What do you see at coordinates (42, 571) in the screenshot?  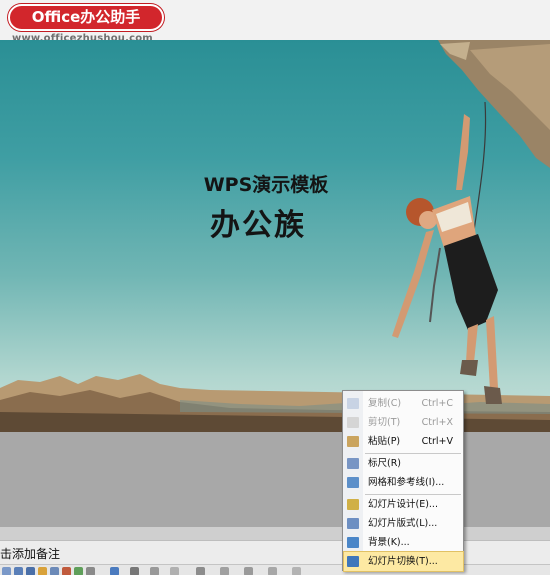 I see `arrow-icon` at bounding box center [42, 571].